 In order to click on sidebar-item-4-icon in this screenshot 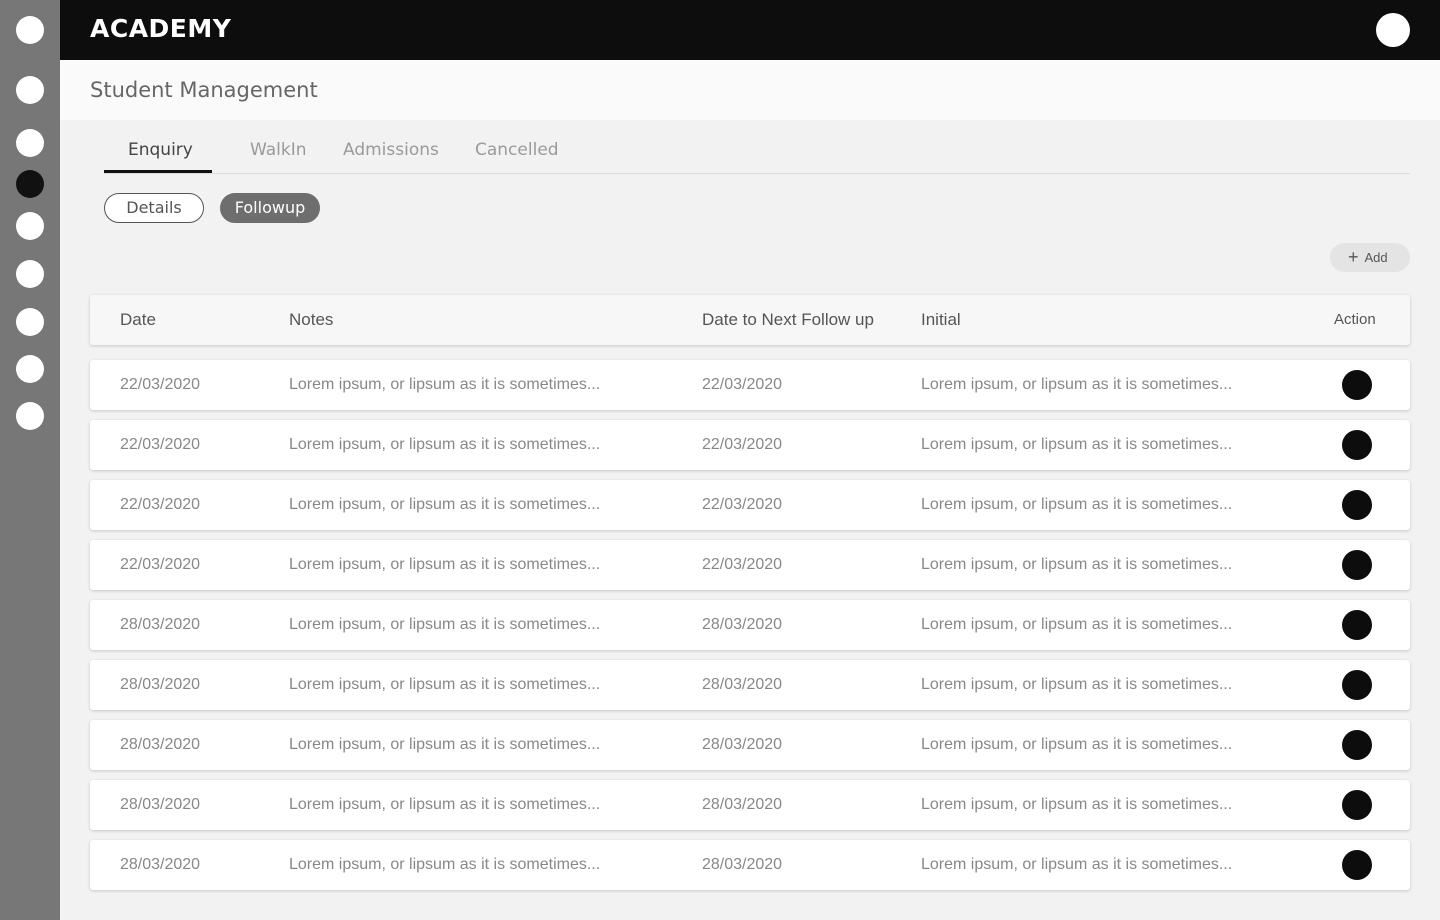, I will do `click(30, 184)`.